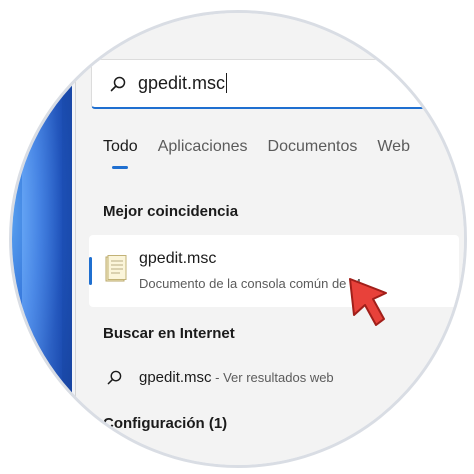 The image size is (474, 474). I want to click on tab-documentos: Documentos, so click(313, 147).